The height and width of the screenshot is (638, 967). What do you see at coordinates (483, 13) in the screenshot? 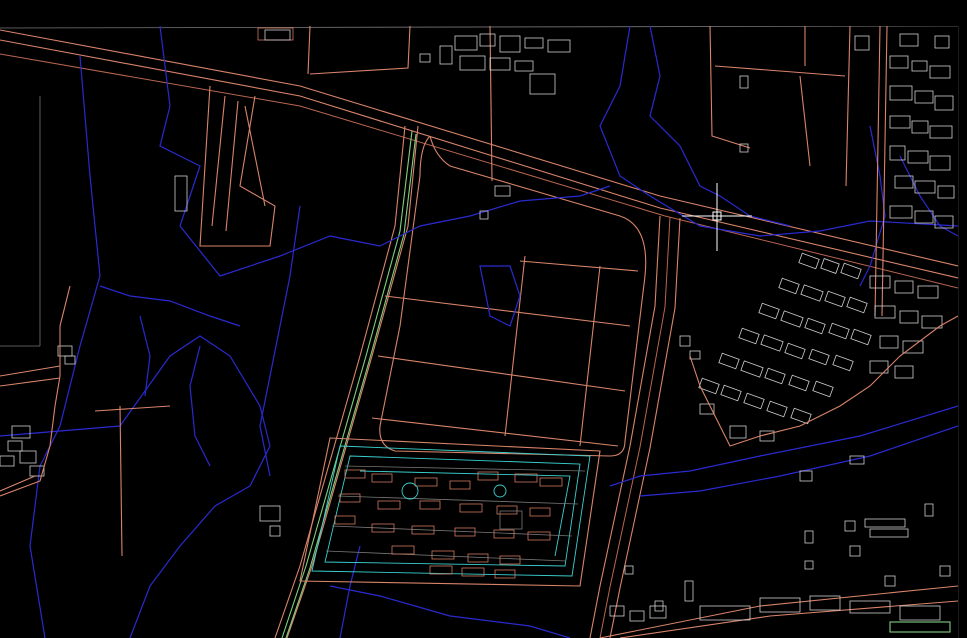
I see `title-bar` at bounding box center [483, 13].